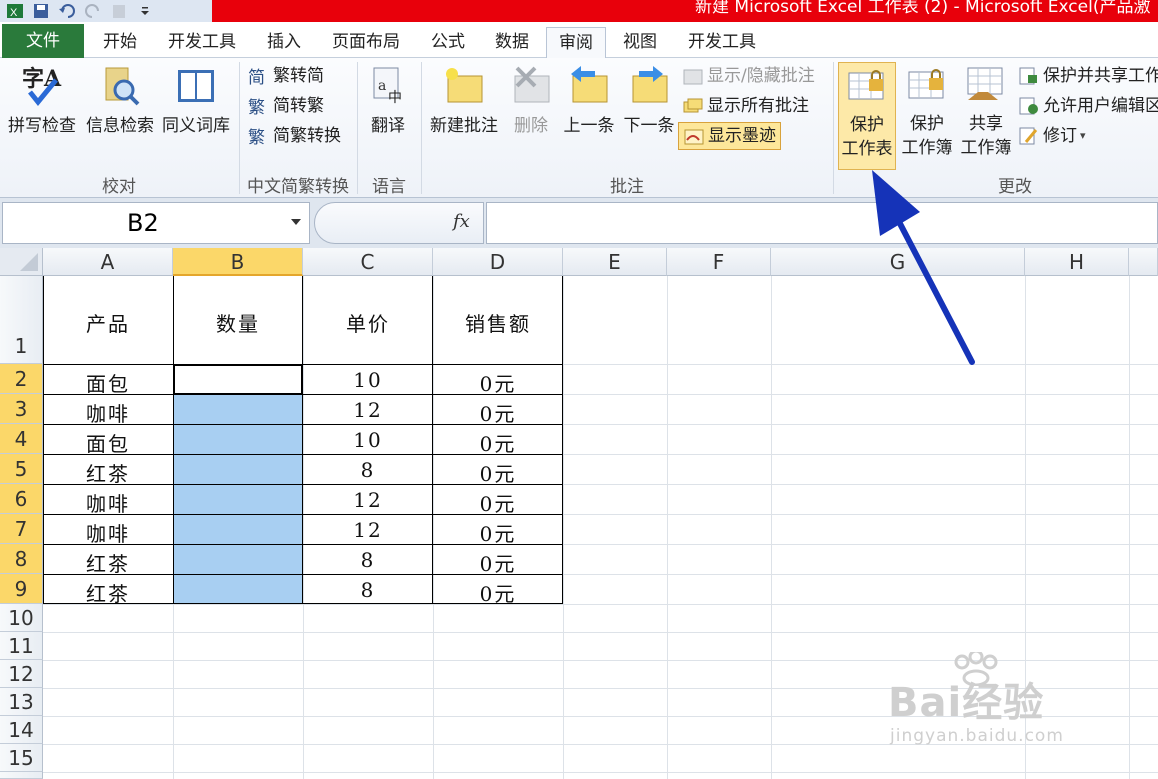 This screenshot has height=779, width=1158. Describe the element at coordinates (21, 320) in the screenshot. I see `row-header-1: 1` at that location.